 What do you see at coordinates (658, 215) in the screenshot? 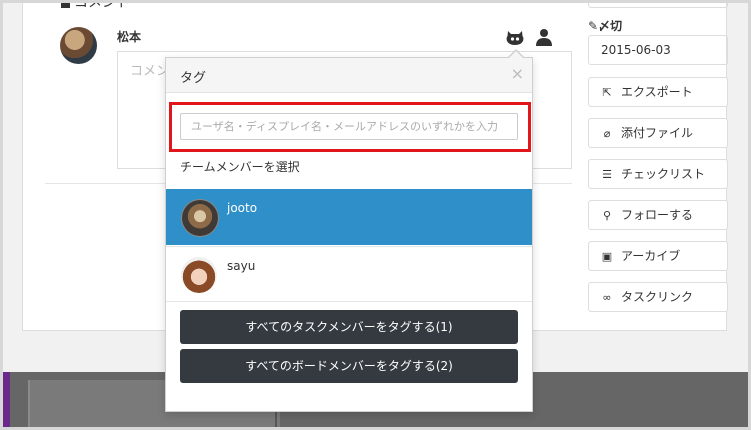
I see `follow-button: ⚲ フォローする` at bounding box center [658, 215].